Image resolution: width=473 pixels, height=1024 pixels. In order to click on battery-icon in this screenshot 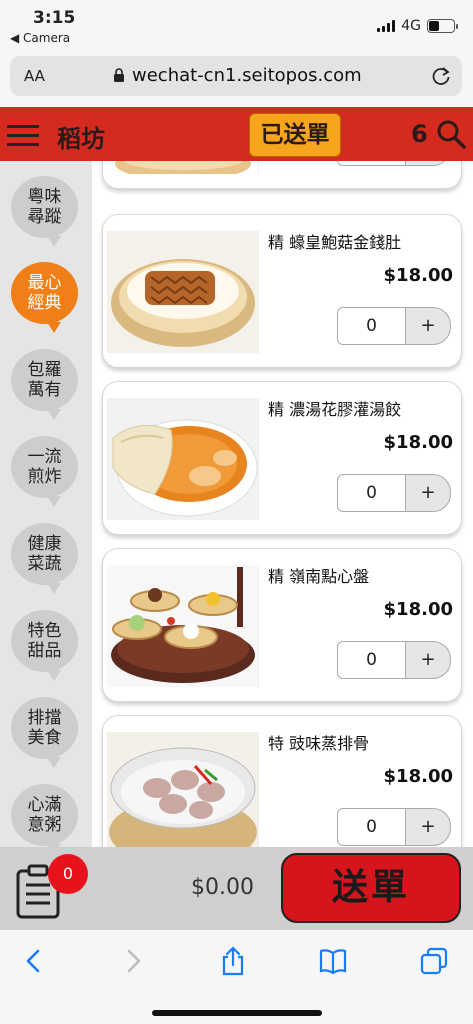, I will do `click(442, 26)`.